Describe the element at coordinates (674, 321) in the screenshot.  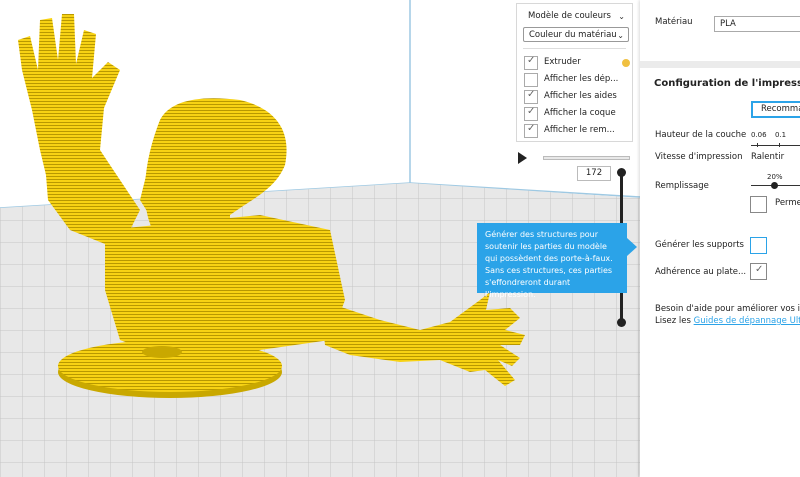
I see `help-prefix: Lisez les` at that location.